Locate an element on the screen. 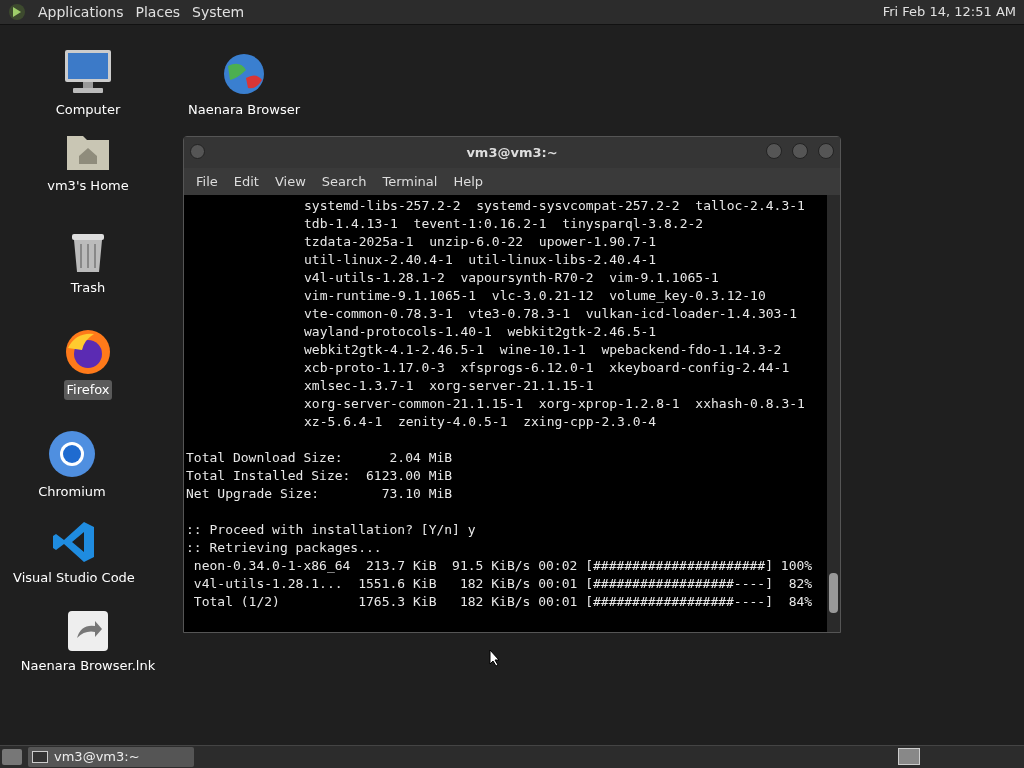  computer-icon is located at coordinates (88, 72).